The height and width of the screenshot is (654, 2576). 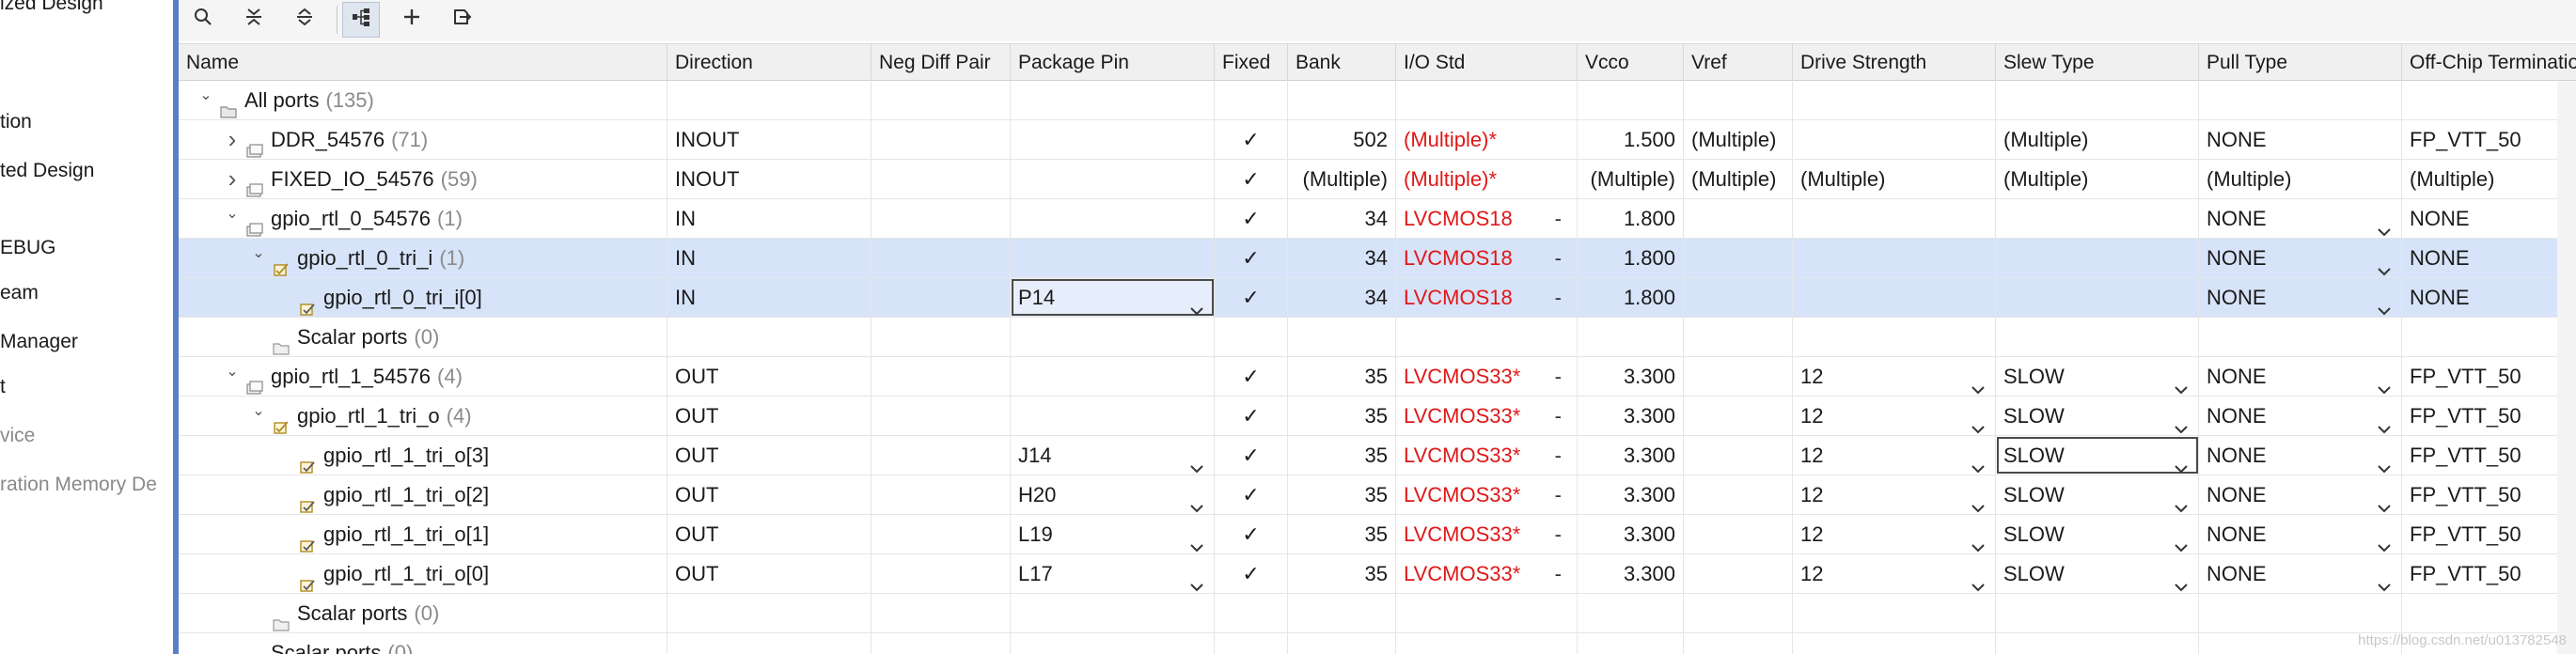 I want to click on column-header-vcco: Vcco, so click(x=1631, y=63).